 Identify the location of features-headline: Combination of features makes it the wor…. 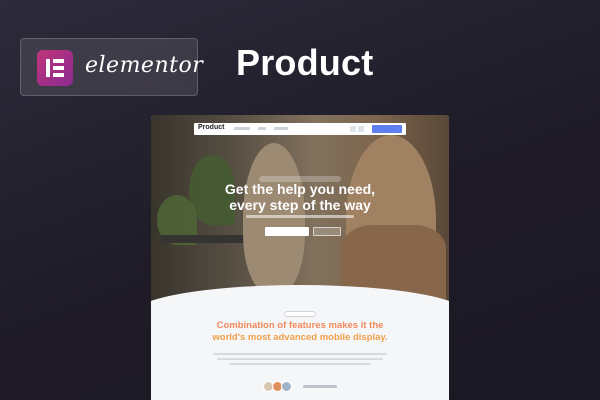
(300, 331).